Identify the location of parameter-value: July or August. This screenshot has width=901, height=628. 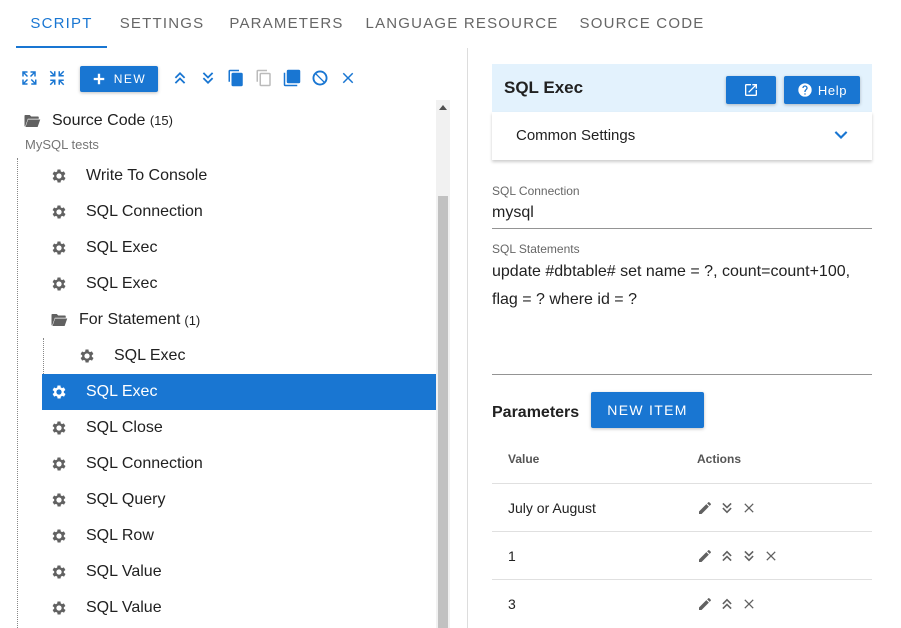
(552, 508).